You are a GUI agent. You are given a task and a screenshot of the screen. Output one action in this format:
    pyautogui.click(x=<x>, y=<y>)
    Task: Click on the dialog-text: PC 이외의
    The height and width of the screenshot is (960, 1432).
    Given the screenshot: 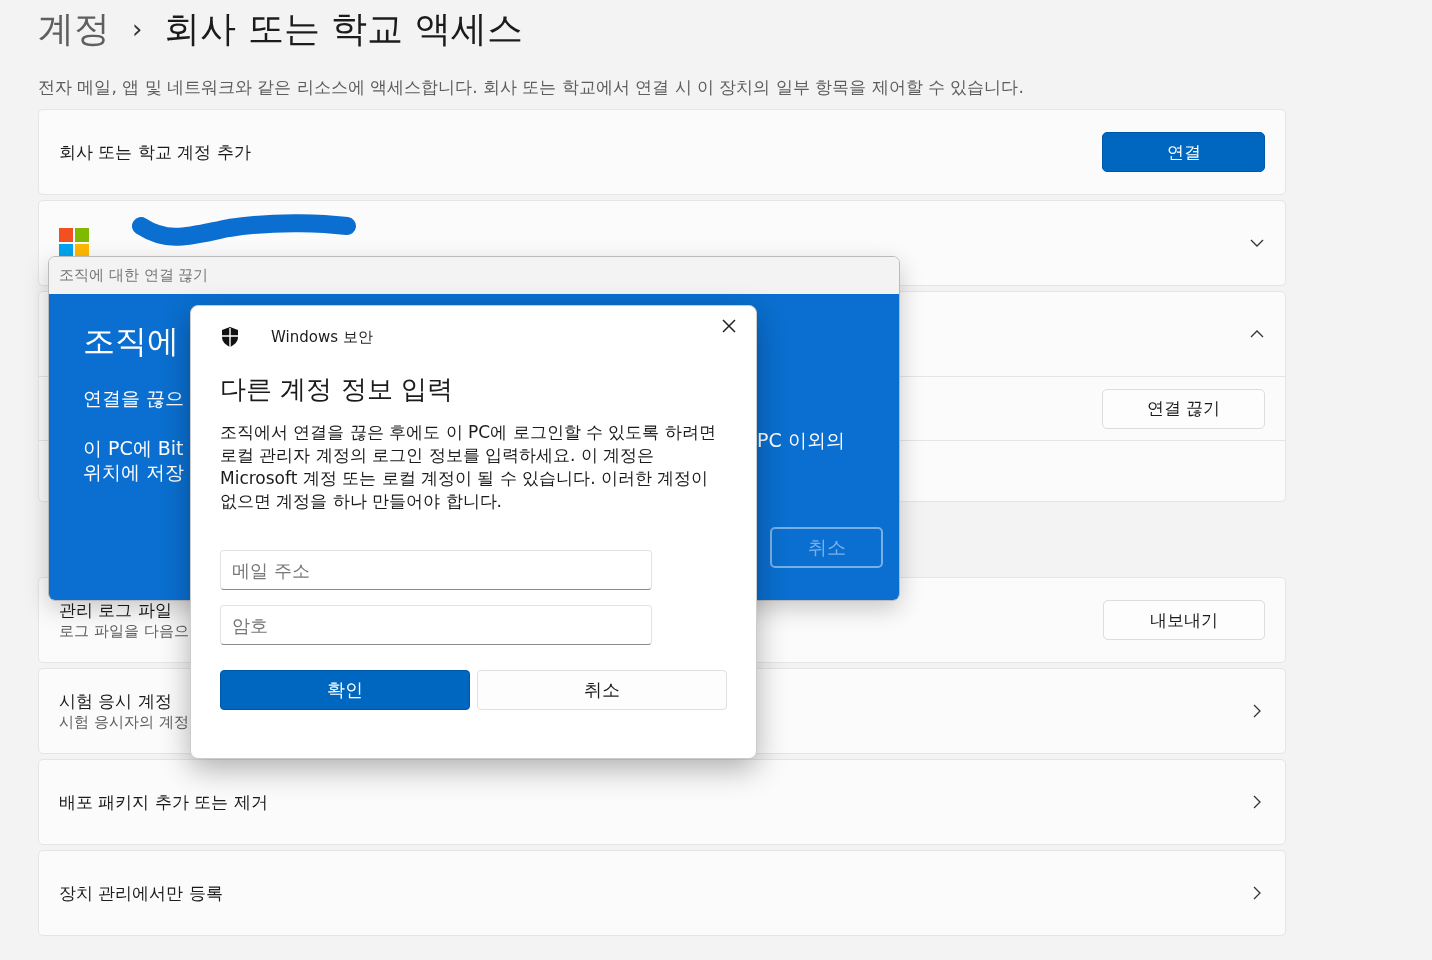 What is the action you would take?
    pyautogui.click(x=801, y=440)
    